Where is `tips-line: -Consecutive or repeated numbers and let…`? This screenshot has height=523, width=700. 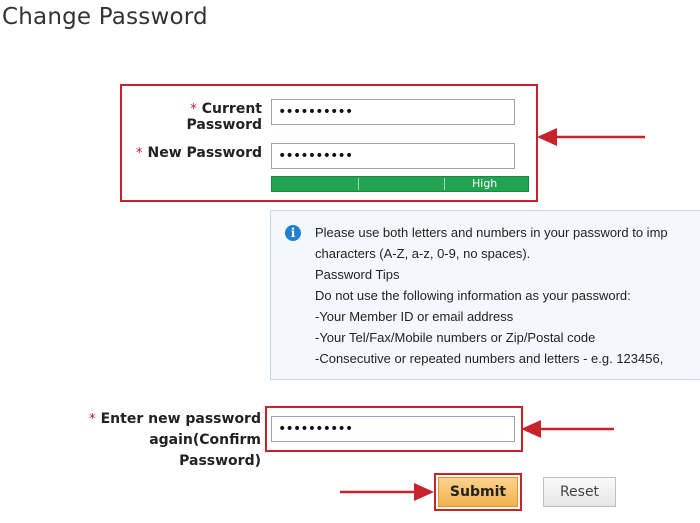 tips-line: -Consecutive or repeated numbers and let… is located at coordinates (489, 358).